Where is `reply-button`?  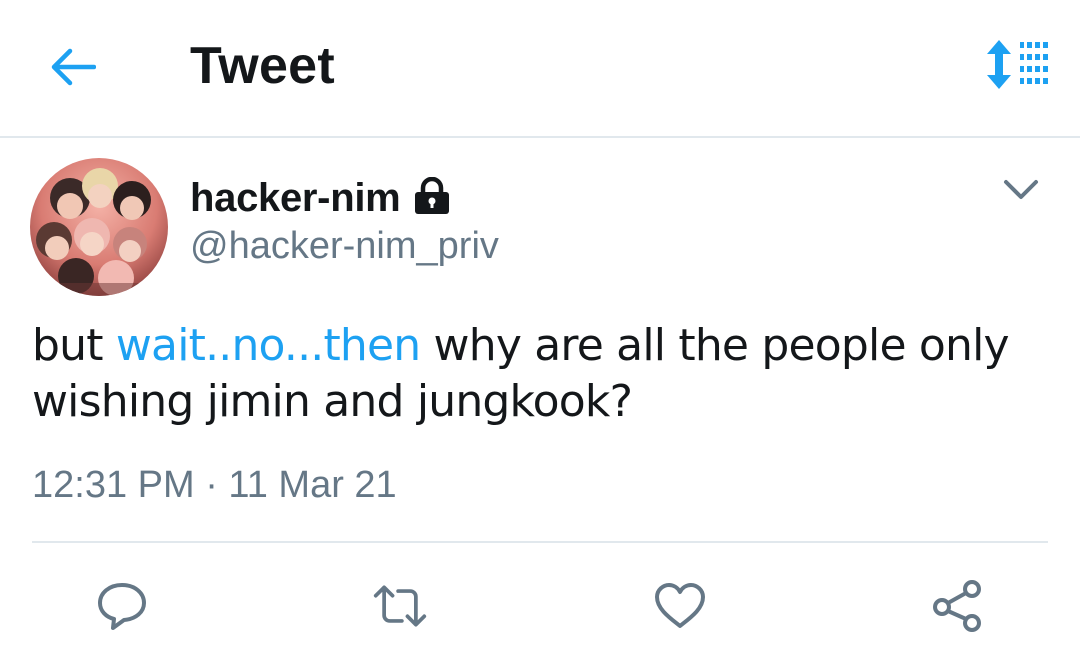
reply-button is located at coordinates (122, 606).